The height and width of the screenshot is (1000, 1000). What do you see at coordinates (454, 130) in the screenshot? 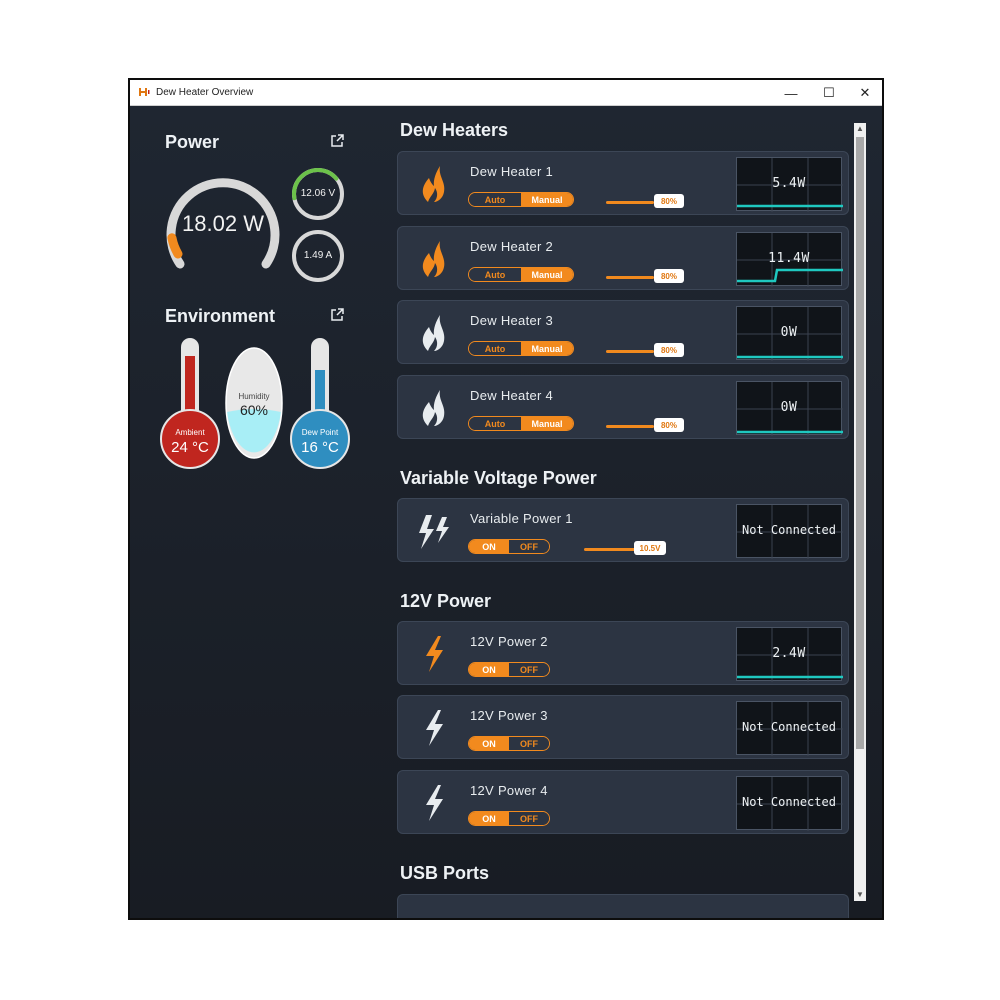
I see `dew-heaters-heading: Dew Heaters` at bounding box center [454, 130].